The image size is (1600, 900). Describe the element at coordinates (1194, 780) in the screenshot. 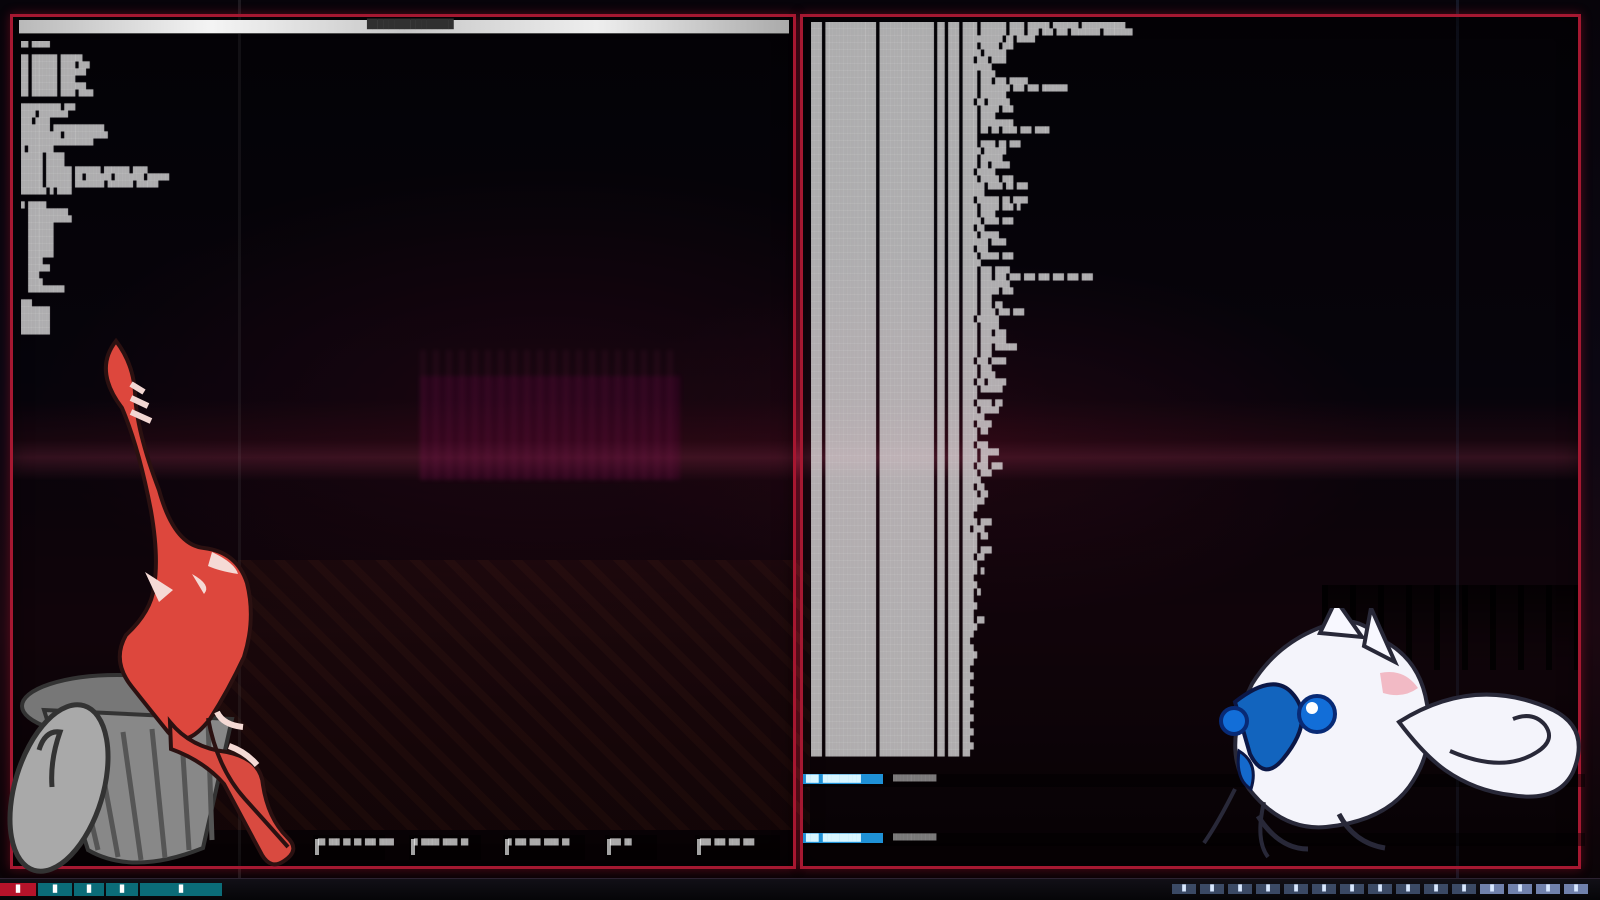

I see `terminal-status-strip: ███ █████████ ████████████` at that location.